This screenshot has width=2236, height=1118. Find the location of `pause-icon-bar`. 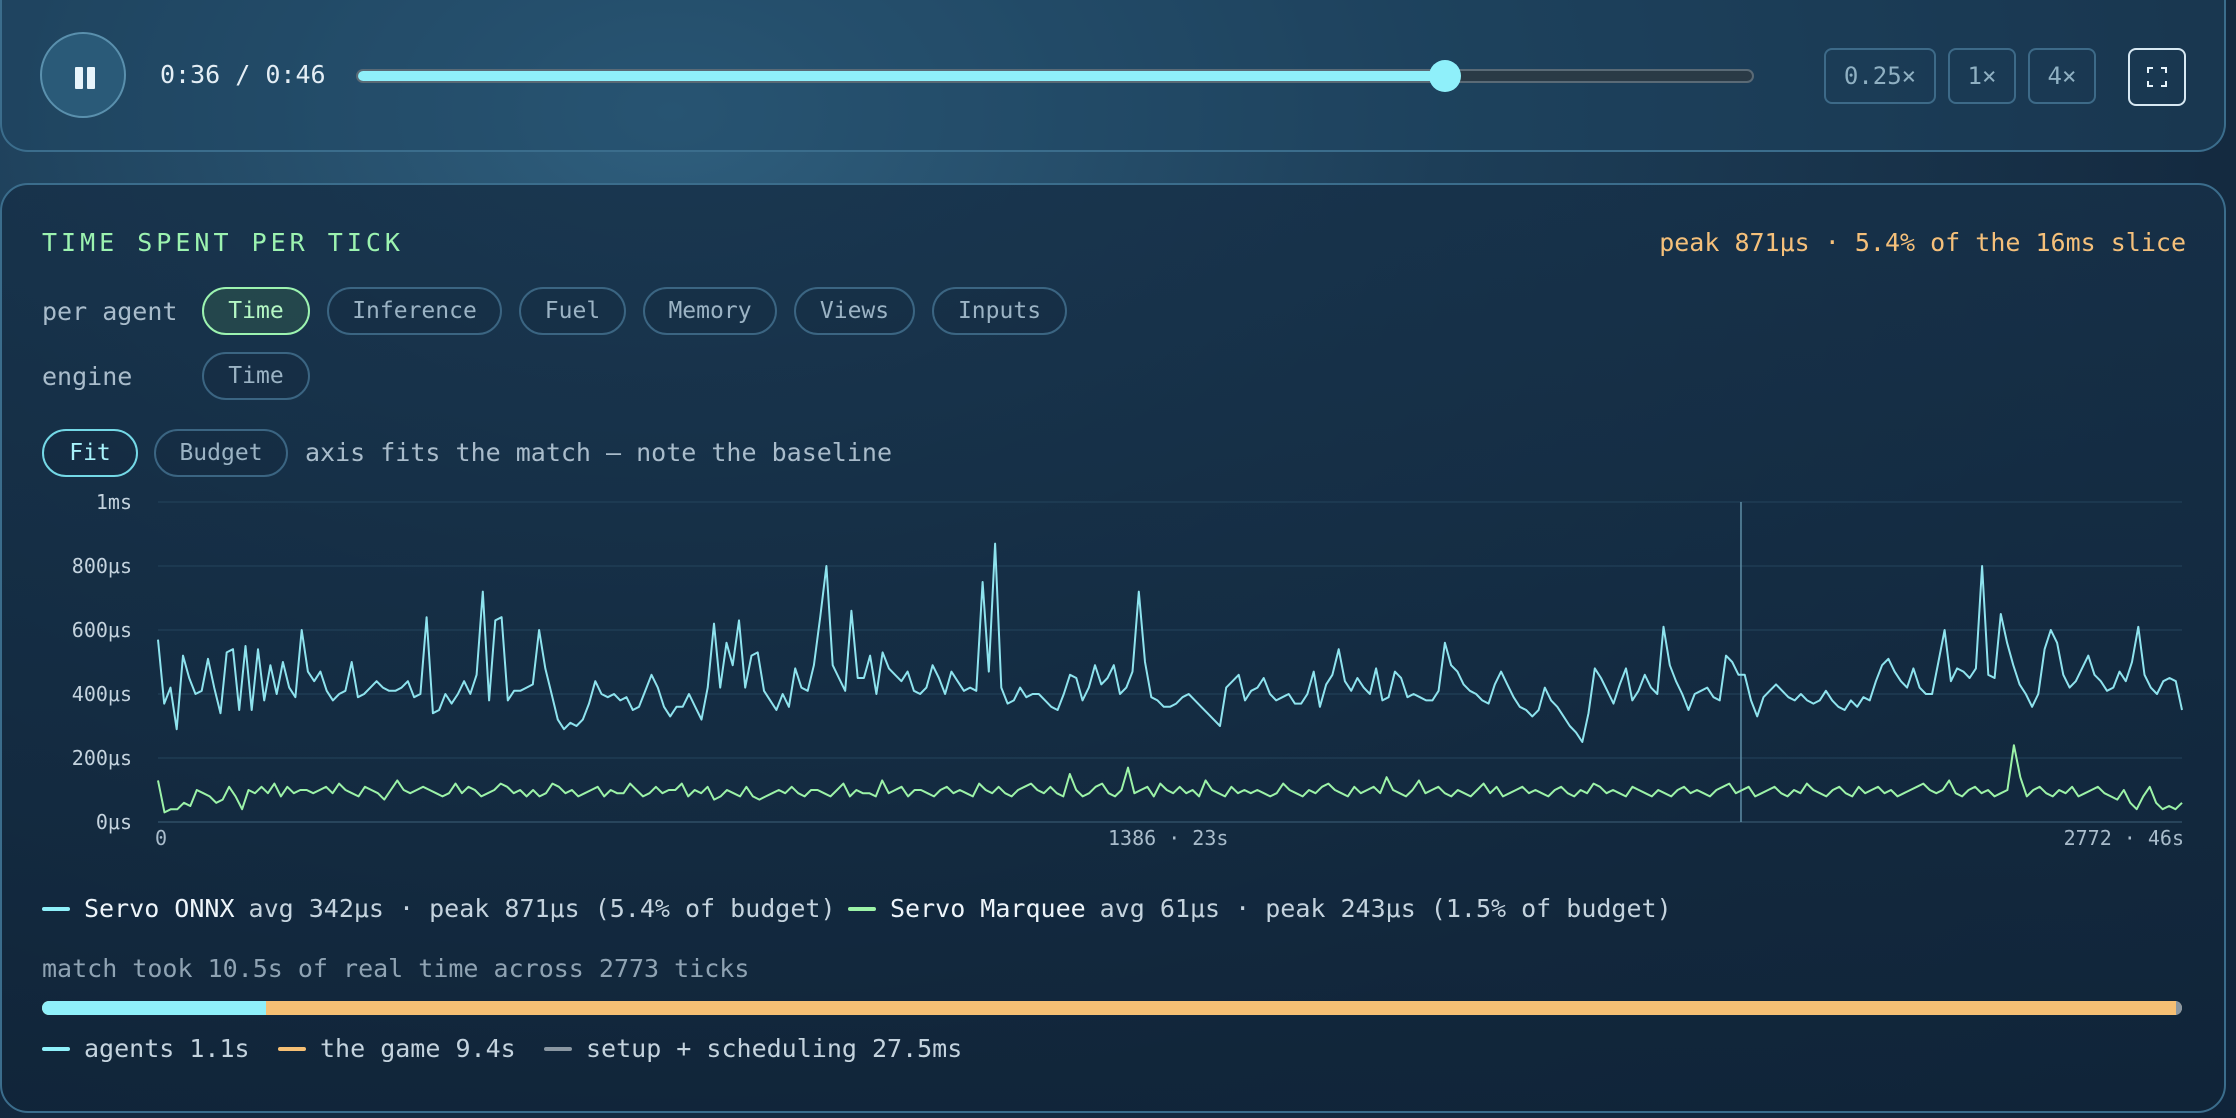

pause-icon-bar is located at coordinates (91, 78).